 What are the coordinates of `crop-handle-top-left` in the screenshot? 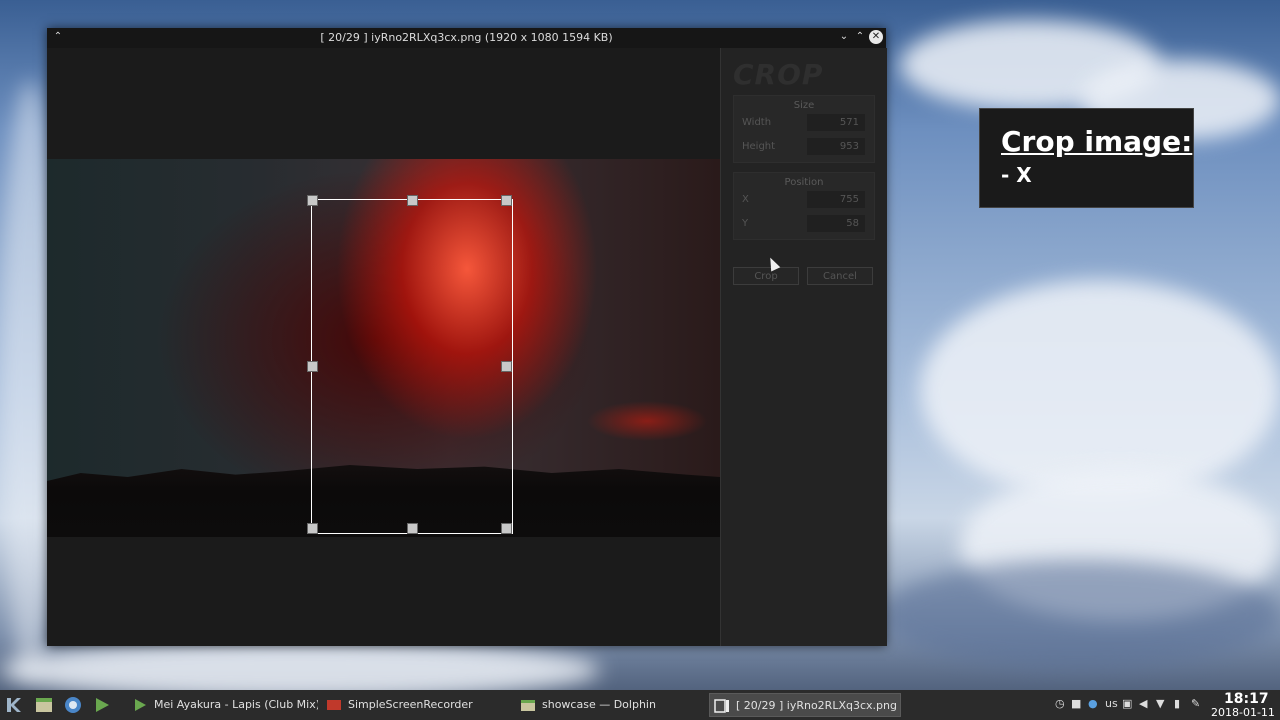 It's located at (312, 200).